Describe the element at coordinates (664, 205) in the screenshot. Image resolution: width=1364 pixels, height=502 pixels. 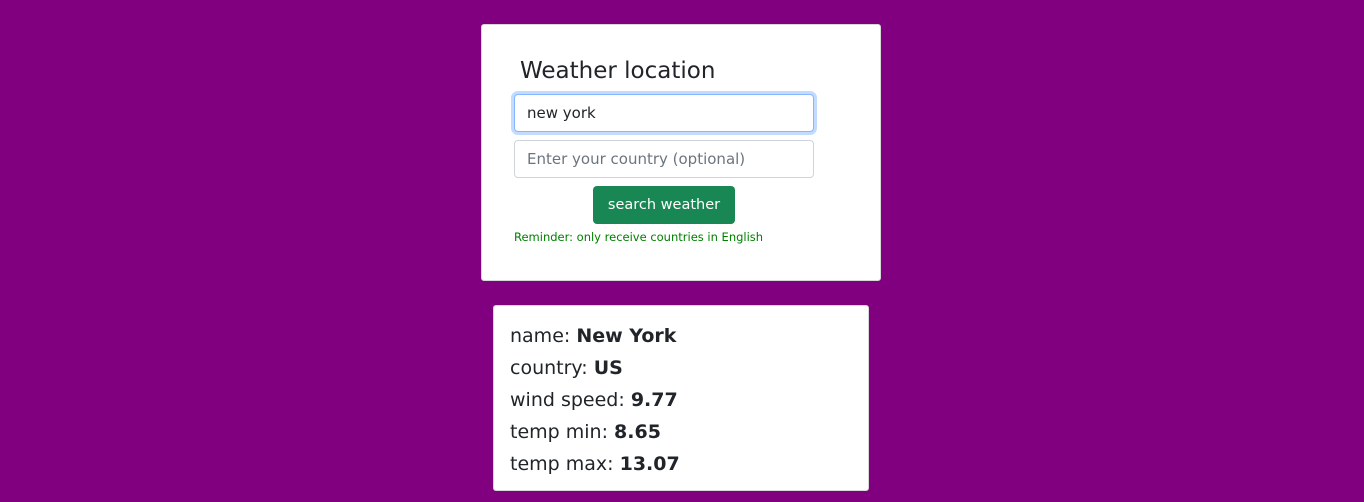
I see `search-weather-button: search weather` at that location.